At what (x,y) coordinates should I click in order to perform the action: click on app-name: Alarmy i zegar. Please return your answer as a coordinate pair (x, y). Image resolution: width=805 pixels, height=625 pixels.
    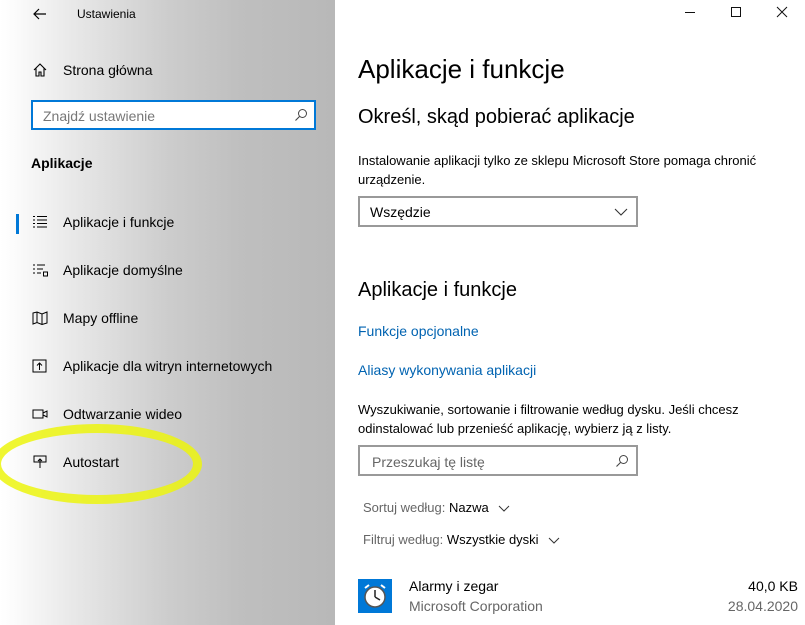
    Looking at the image, I should click on (454, 586).